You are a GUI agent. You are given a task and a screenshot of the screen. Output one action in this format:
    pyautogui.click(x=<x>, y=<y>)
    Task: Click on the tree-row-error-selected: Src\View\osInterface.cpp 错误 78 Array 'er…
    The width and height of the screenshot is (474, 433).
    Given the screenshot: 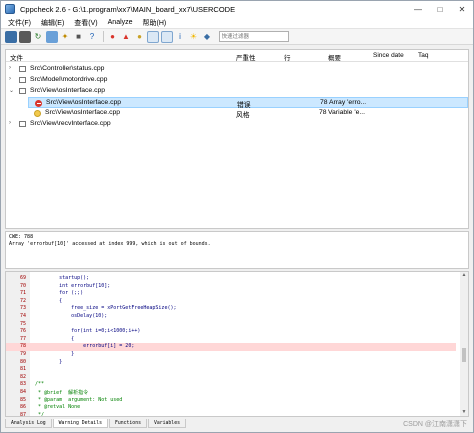 What is the action you would take?
    pyautogui.click(x=248, y=103)
    